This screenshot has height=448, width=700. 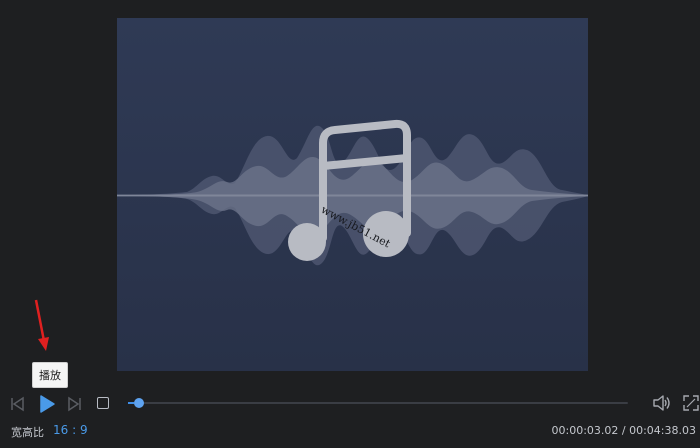 I want to click on stop-icon, so click(x=102, y=402).